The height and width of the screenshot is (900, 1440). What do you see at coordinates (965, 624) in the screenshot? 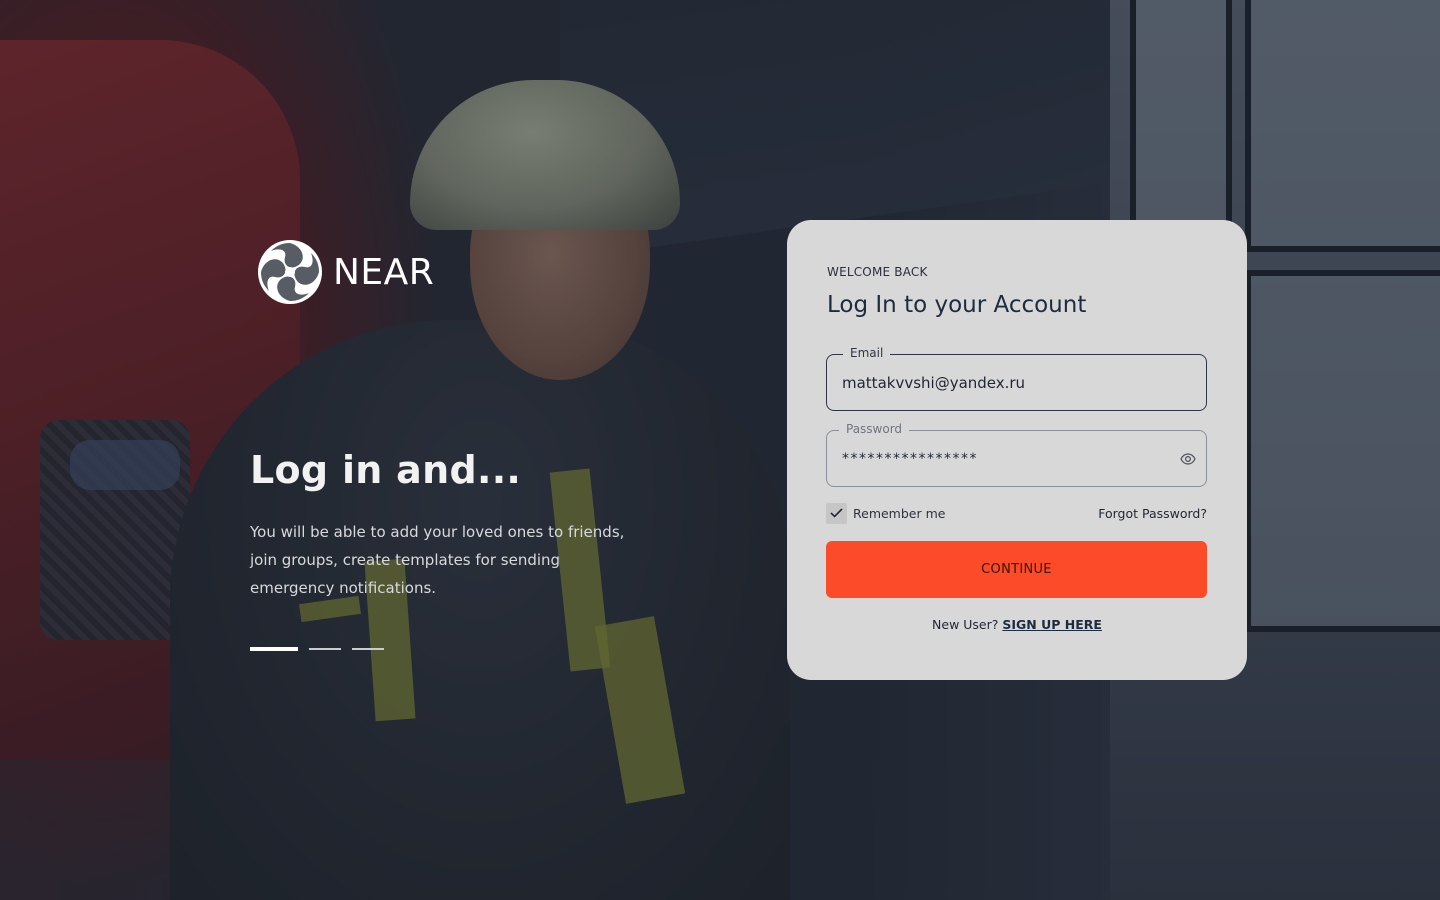
I see `signup-prompt: New User?` at bounding box center [965, 624].